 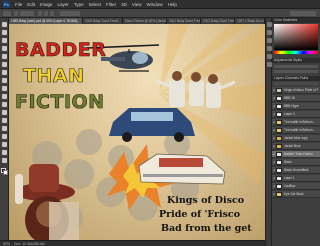 What do you see at coordinates (4, 152) in the screenshot?
I see `path-select-tool-icon` at bounding box center [4, 152].